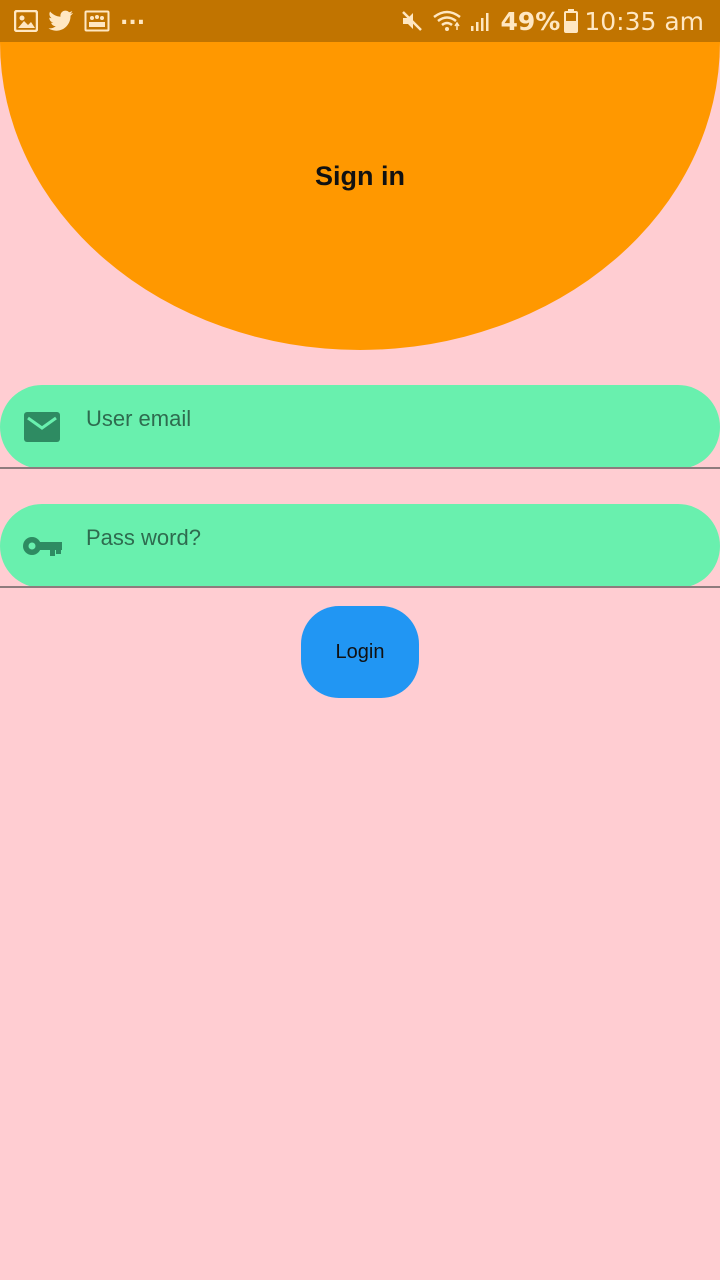  What do you see at coordinates (97, 21) in the screenshot?
I see `photo-icon` at bounding box center [97, 21].